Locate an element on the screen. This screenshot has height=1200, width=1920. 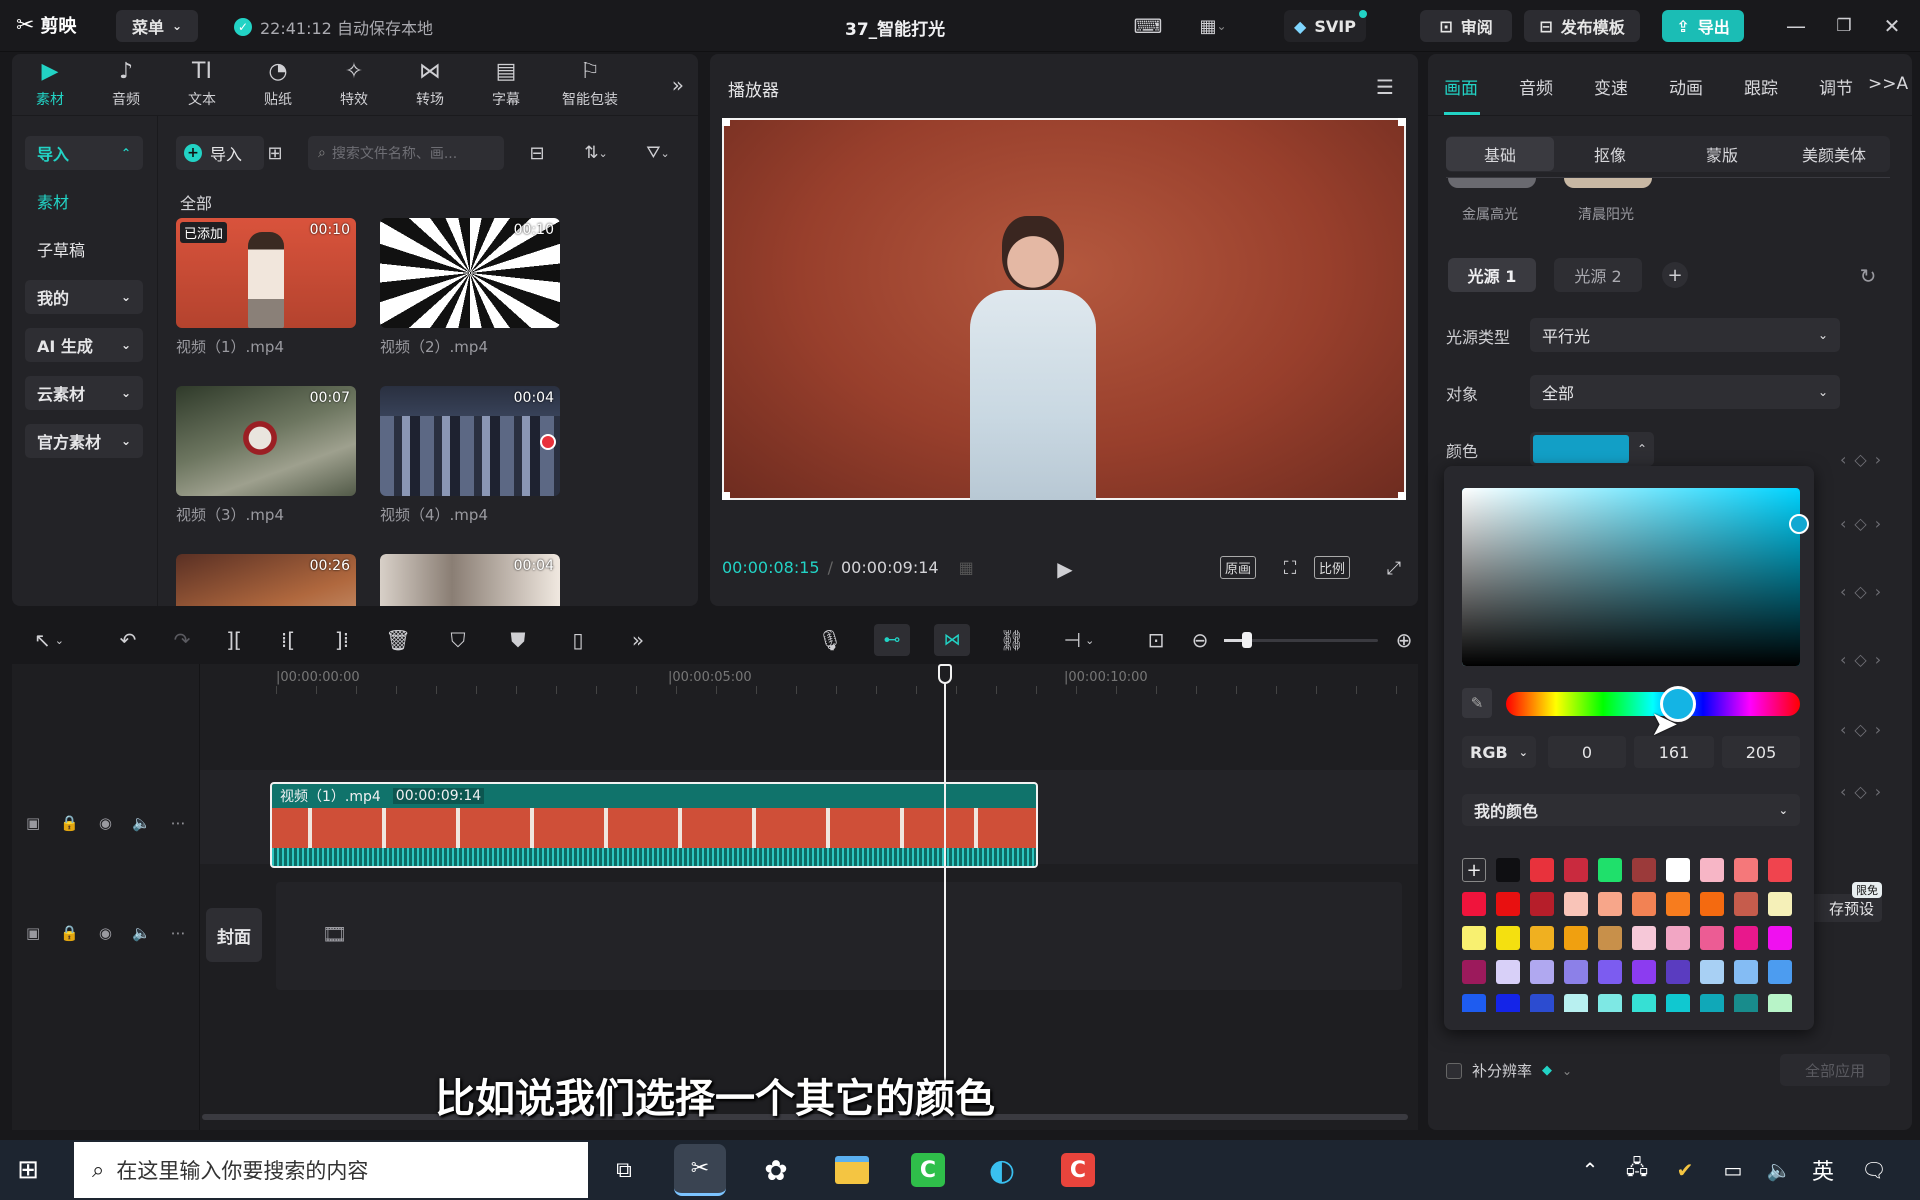
light-source-1-tab: 光源 1 is located at coordinates (1492, 275).